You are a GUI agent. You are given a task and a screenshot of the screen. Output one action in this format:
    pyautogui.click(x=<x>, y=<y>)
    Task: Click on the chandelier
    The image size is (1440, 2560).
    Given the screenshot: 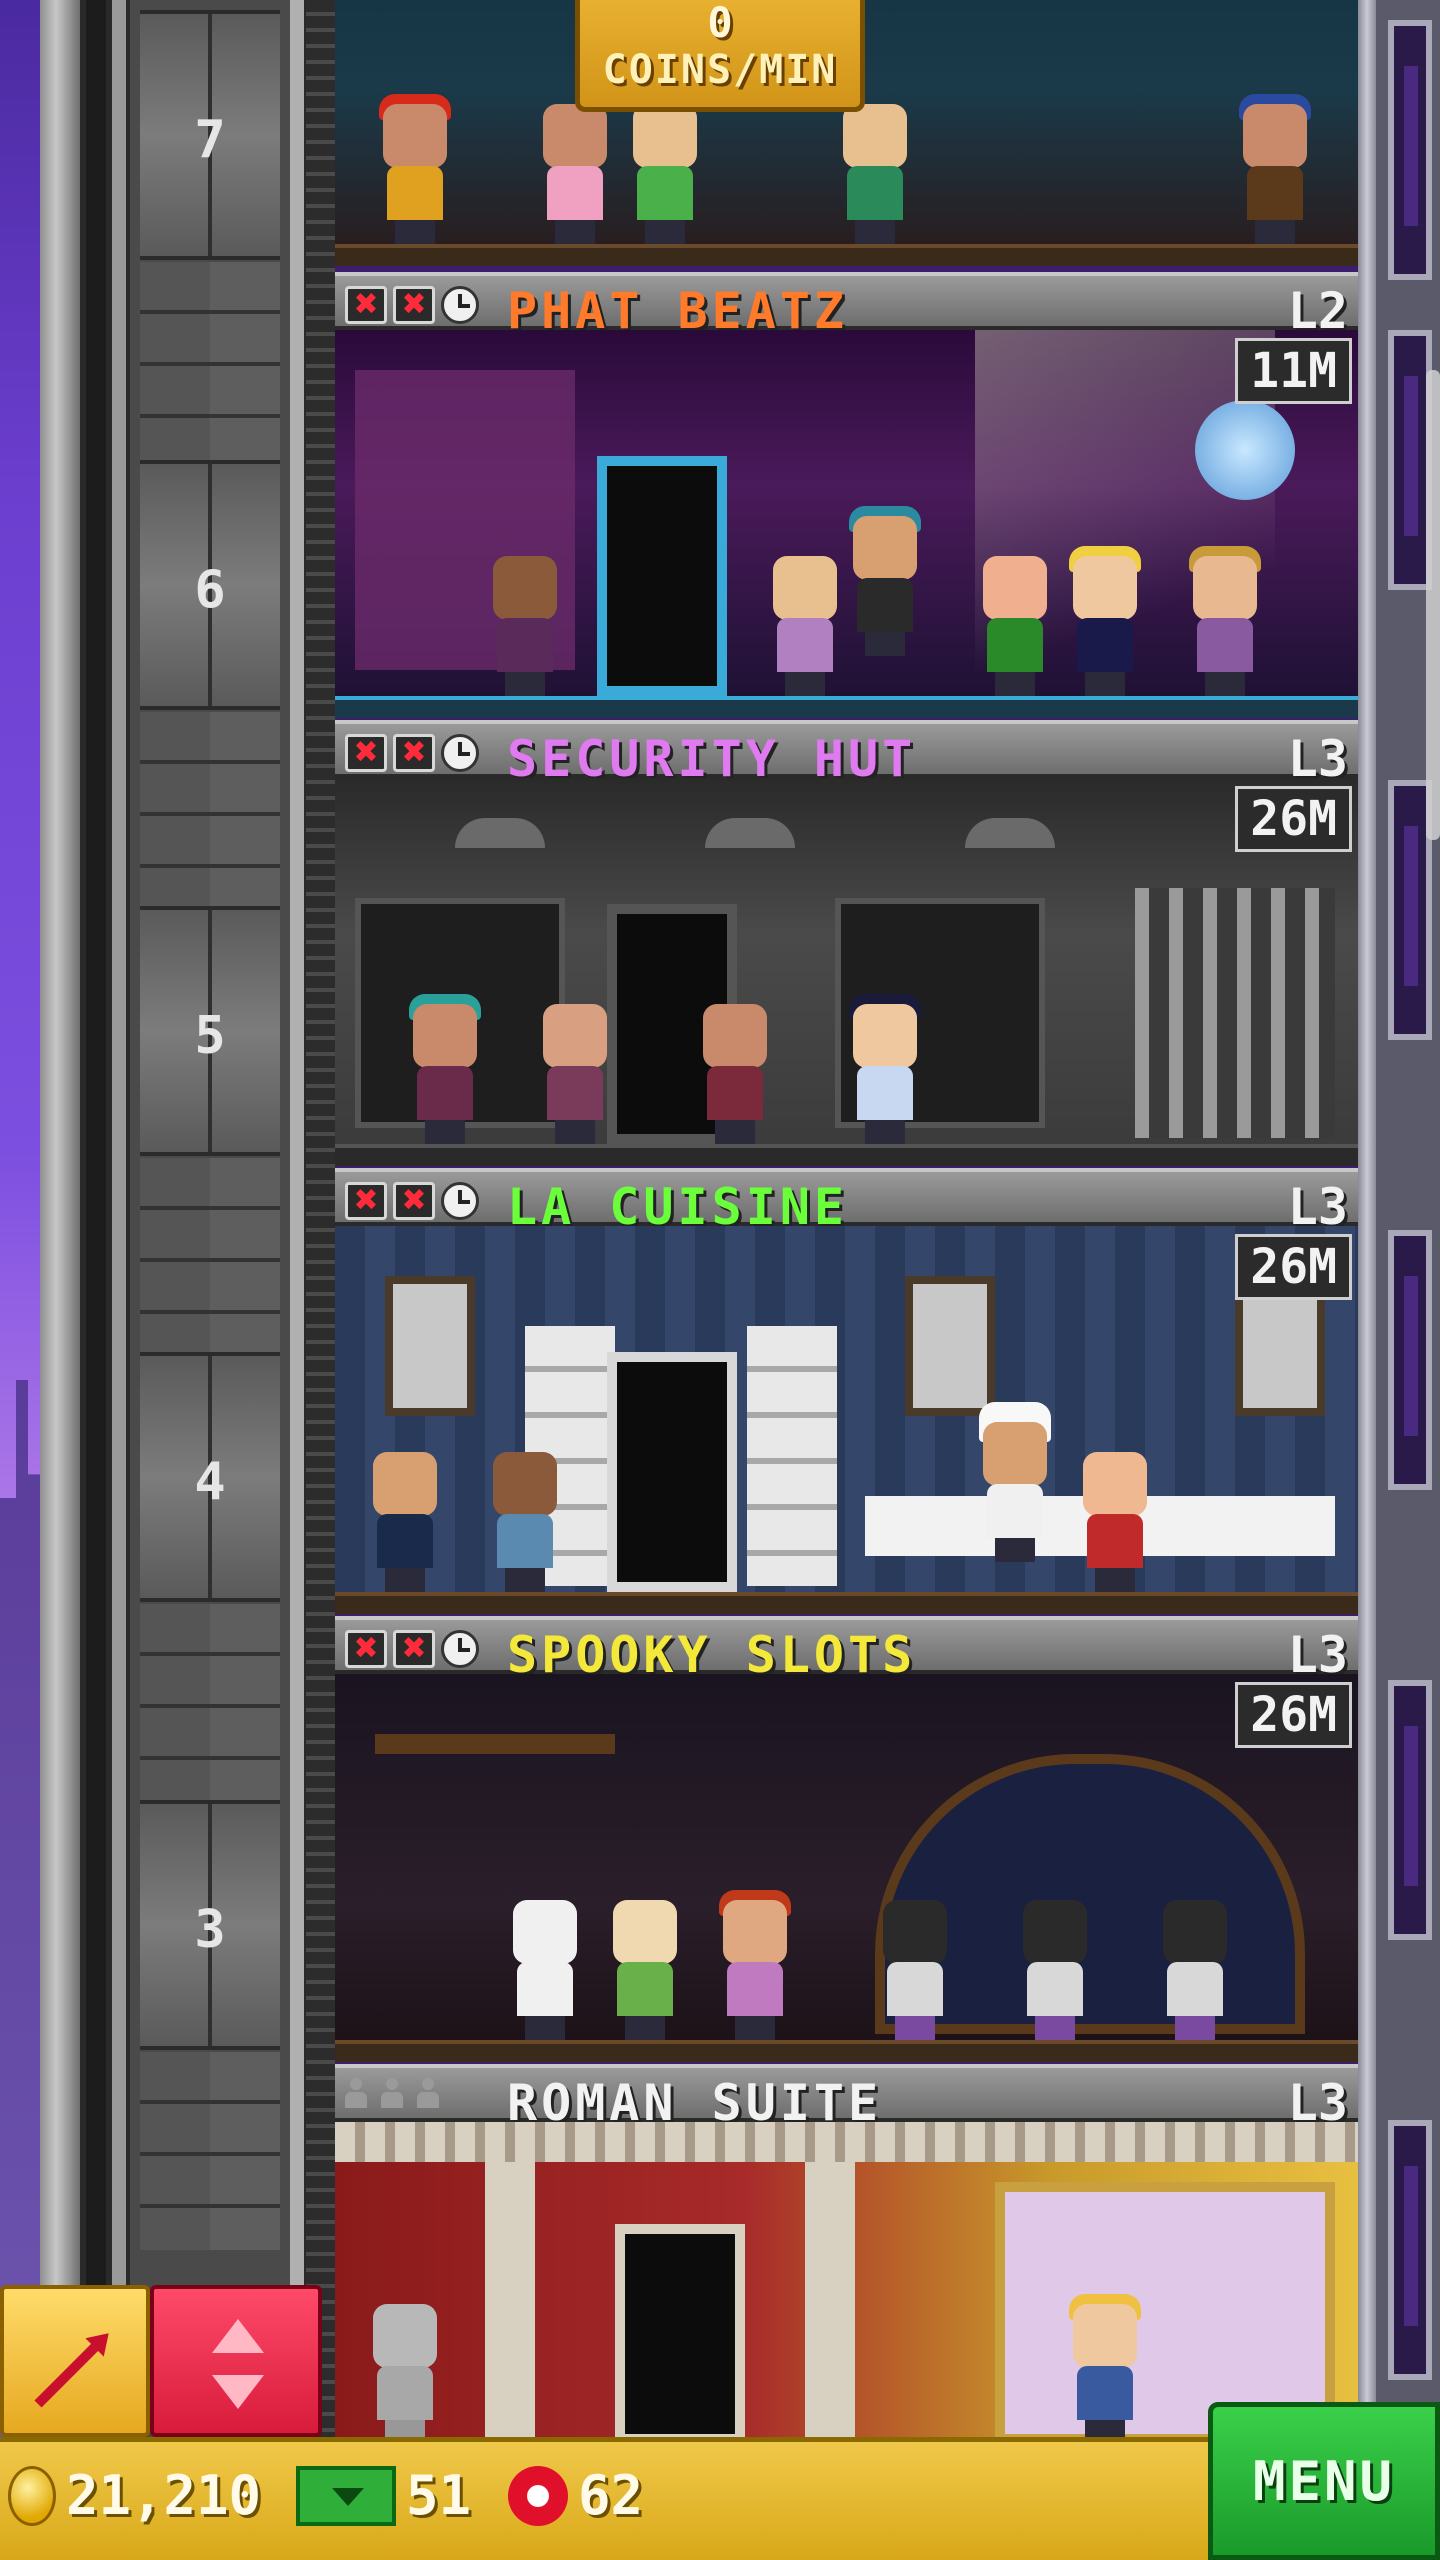 What is the action you would take?
    pyautogui.click(x=495, y=1744)
    